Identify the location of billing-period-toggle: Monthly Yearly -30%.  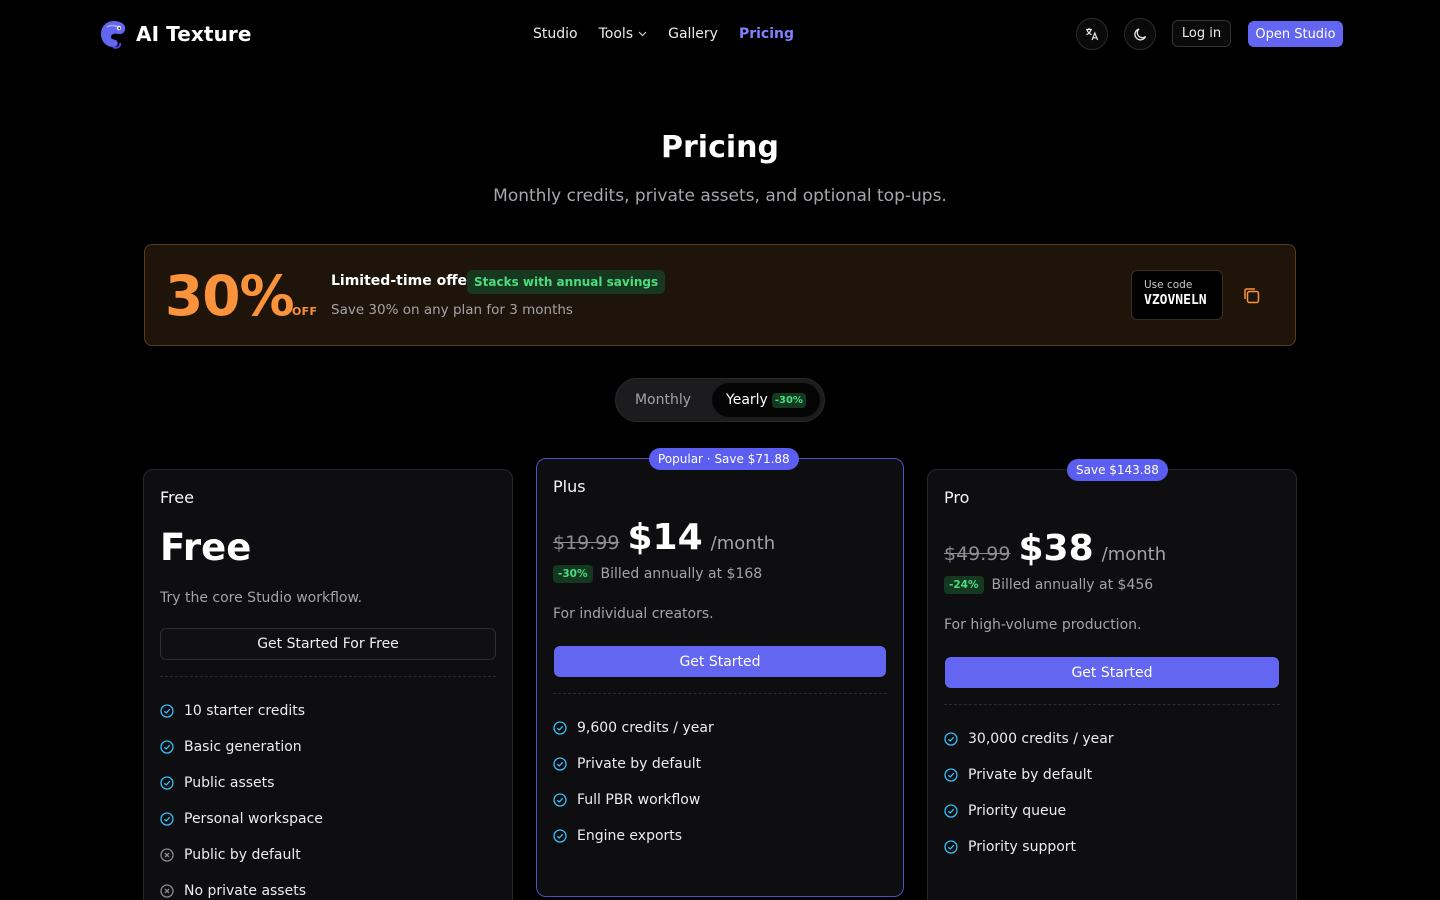
(720, 400).